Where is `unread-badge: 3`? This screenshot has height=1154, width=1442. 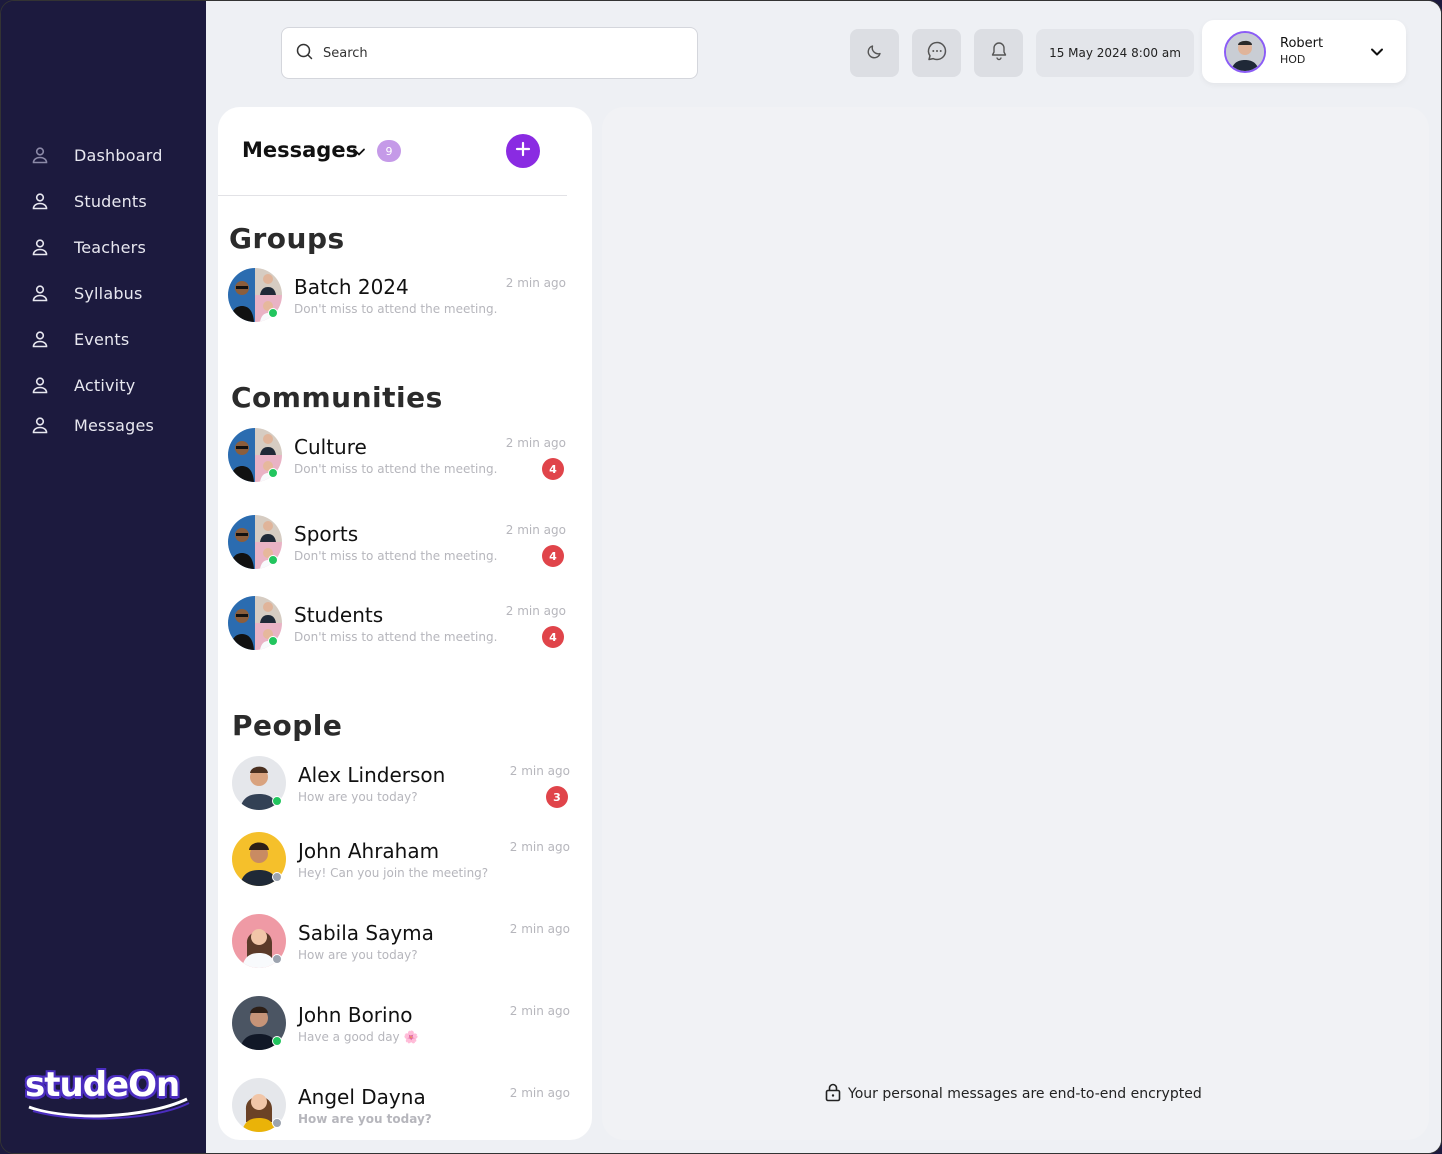
unread-badge: 3 is located at coordinates (557, 797).